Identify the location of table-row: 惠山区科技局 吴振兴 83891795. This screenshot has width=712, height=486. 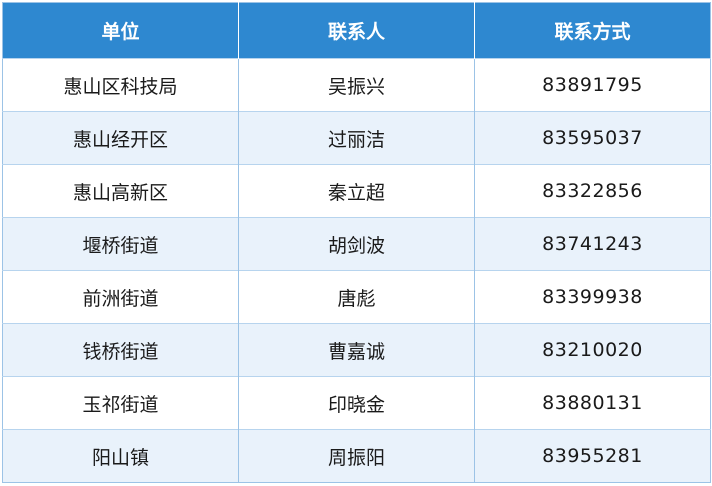
(356, 85).